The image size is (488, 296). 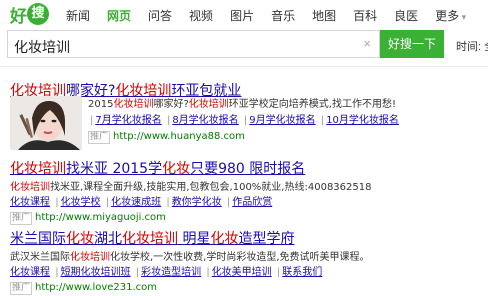 What do you see at coordinates (245, 288) in the screenshot?
I see `result-url-row: 推广 http://www.love231.com` at bounding box center [245, 288].